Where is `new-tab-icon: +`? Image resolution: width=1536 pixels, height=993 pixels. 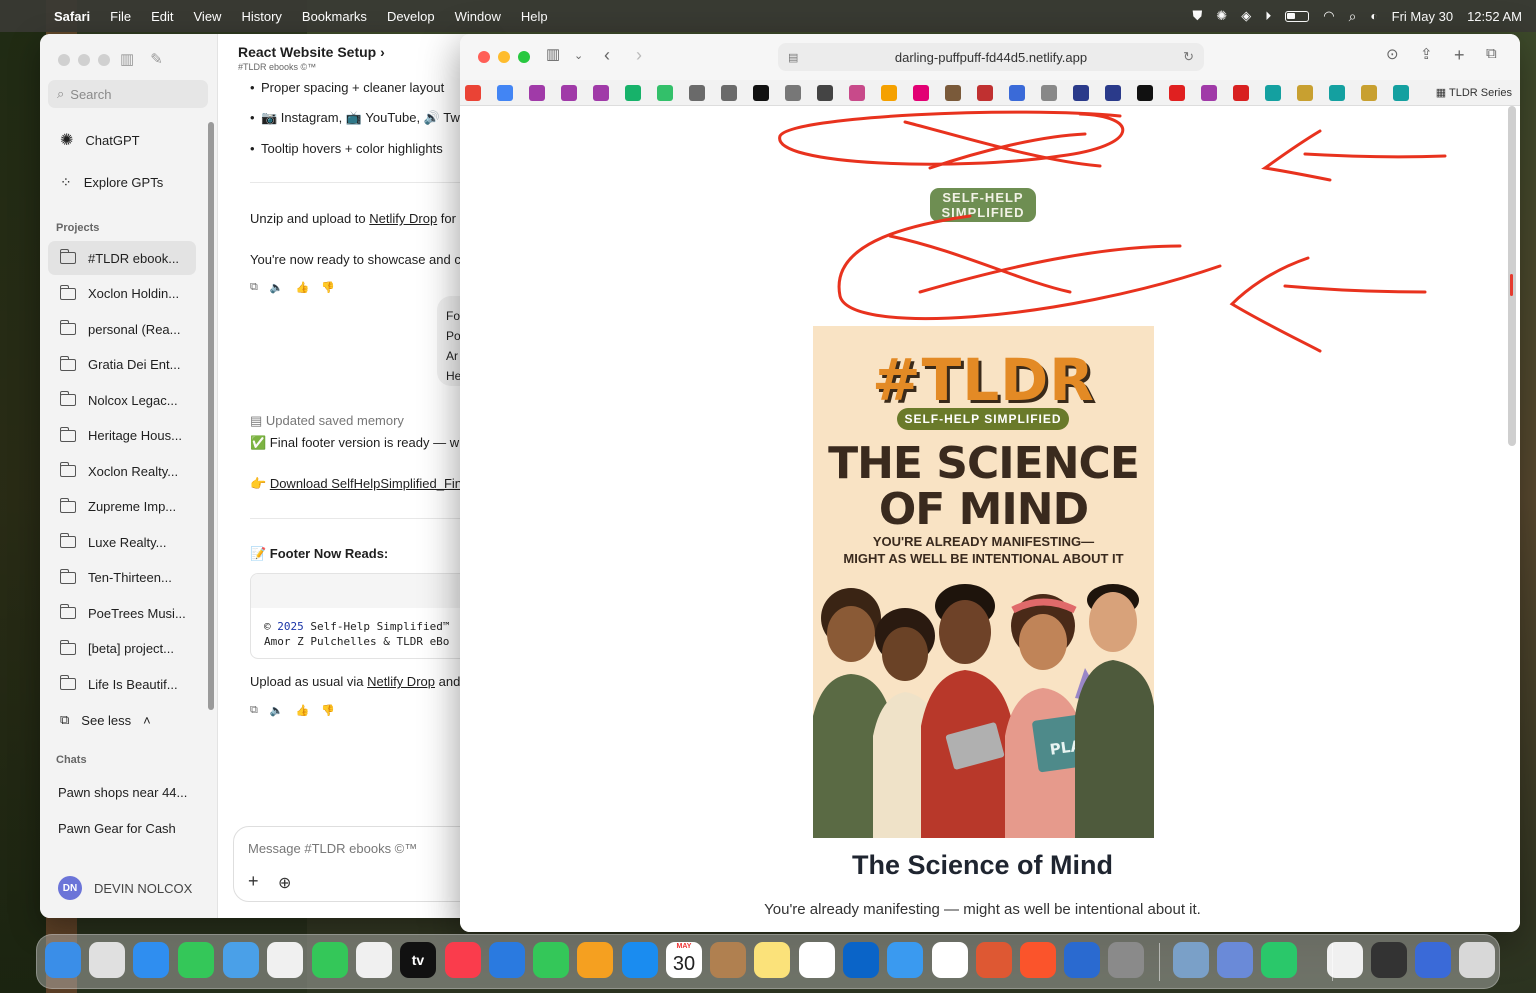 new-tab-icon: + is located at coordinates (1459, 55).